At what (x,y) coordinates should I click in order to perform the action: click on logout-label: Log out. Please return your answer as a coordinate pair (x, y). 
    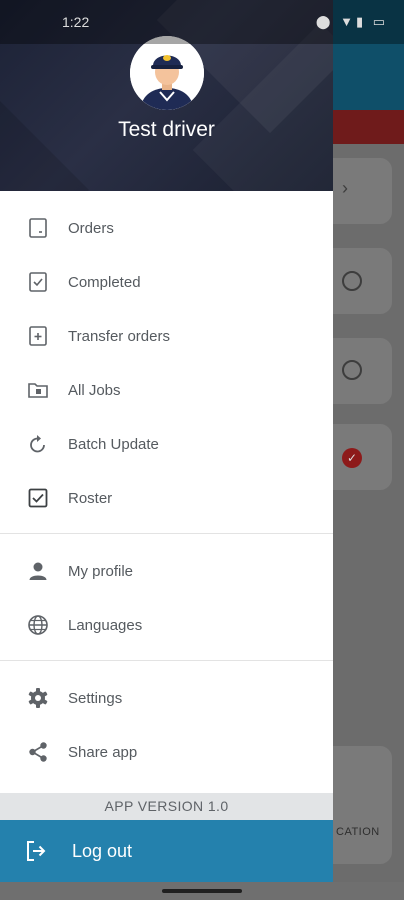
    Looking at the image, I should click on (102, 851).